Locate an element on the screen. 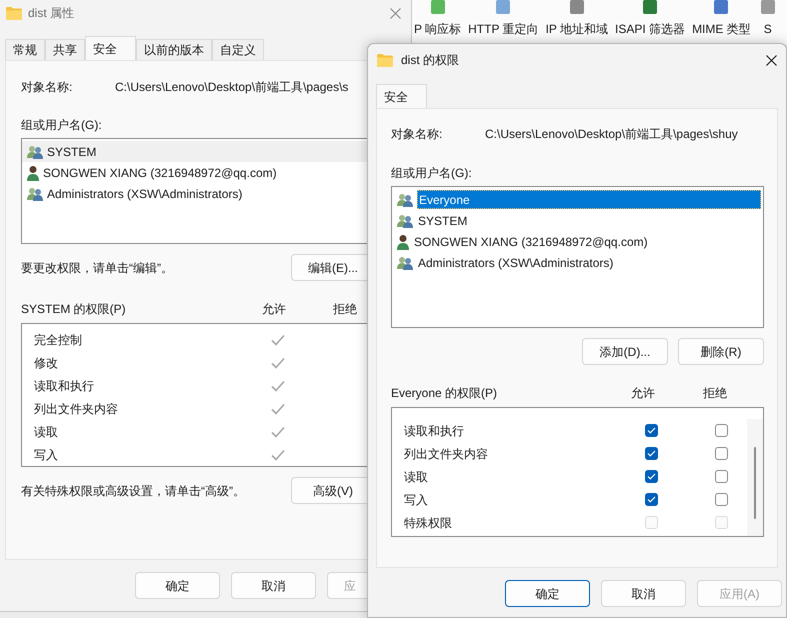 The image size is (787, 618). remove-button: 删除(R) is located at coordinates (721, 351).